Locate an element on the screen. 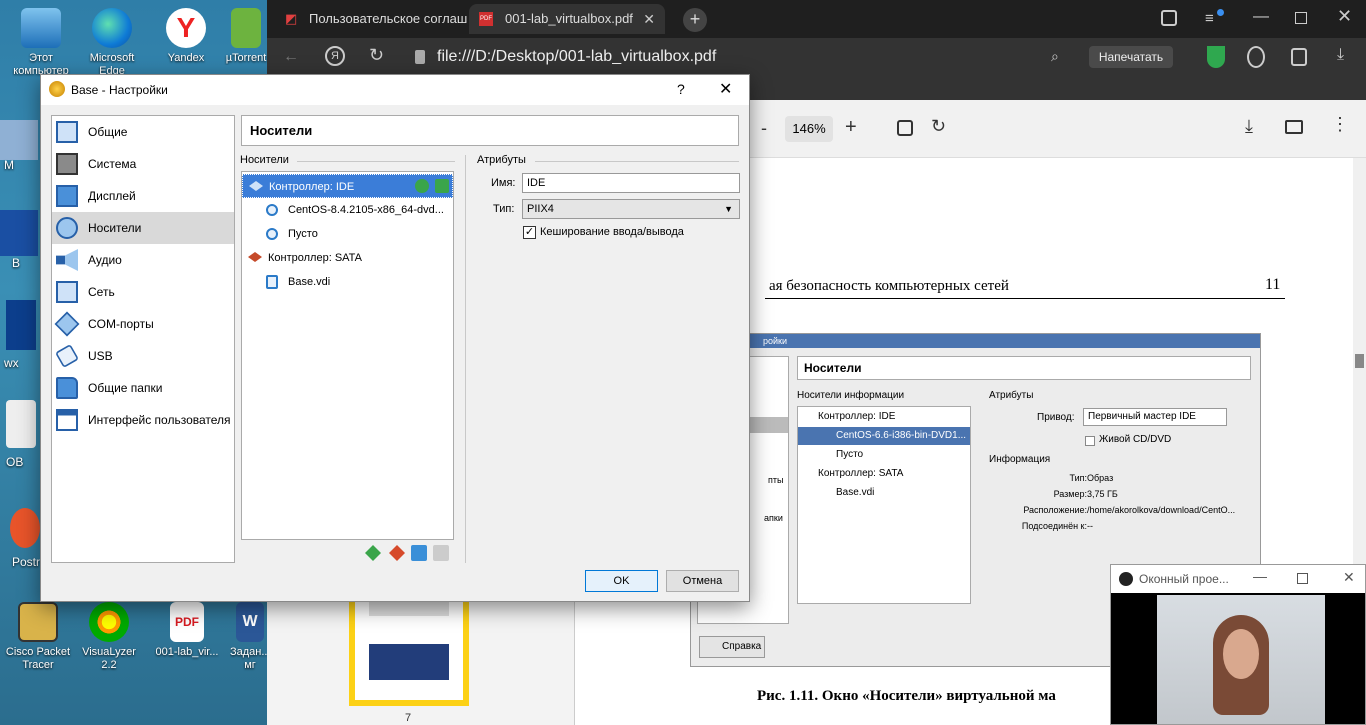 The width and height of the screenshot is (1366, 725). nav-serial-ports: COM-порты is located at coordinates (143, 324).